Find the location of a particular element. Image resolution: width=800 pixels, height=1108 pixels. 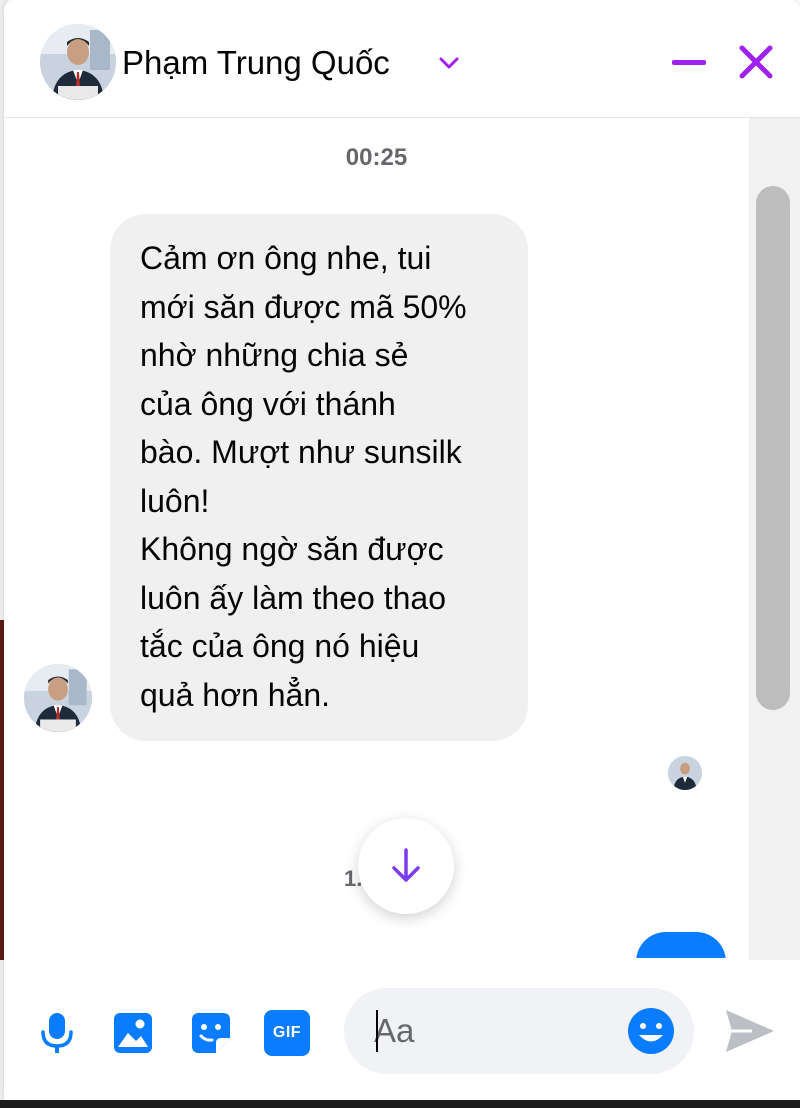

chat-header: Phạm Trung Quốc is located at coordinates (402, 59).